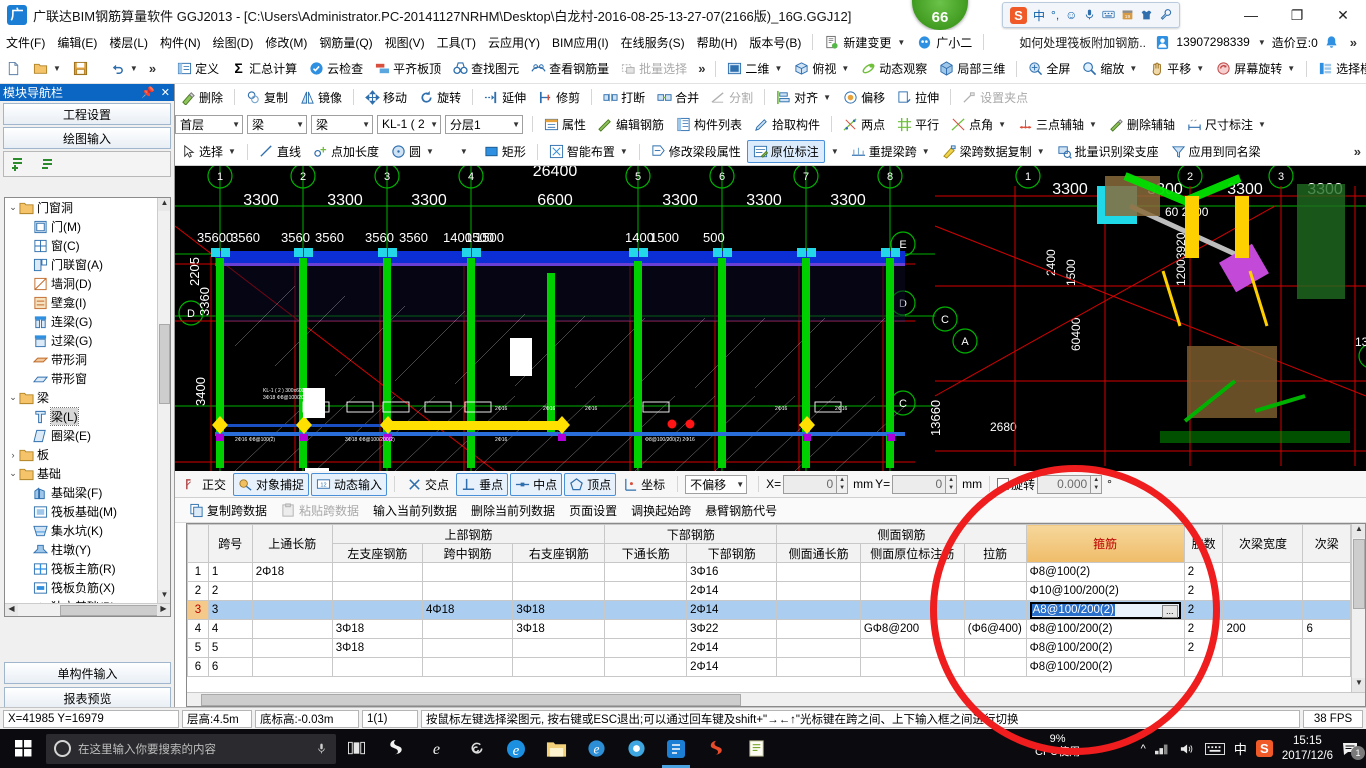 Image resolution: width=1366 pixels, height=768 pixels. What do you see at coordinates (377, 553) in the screenshot?
I see `header-left-support: 左支座钢筋` at bounding box center [377, 553].